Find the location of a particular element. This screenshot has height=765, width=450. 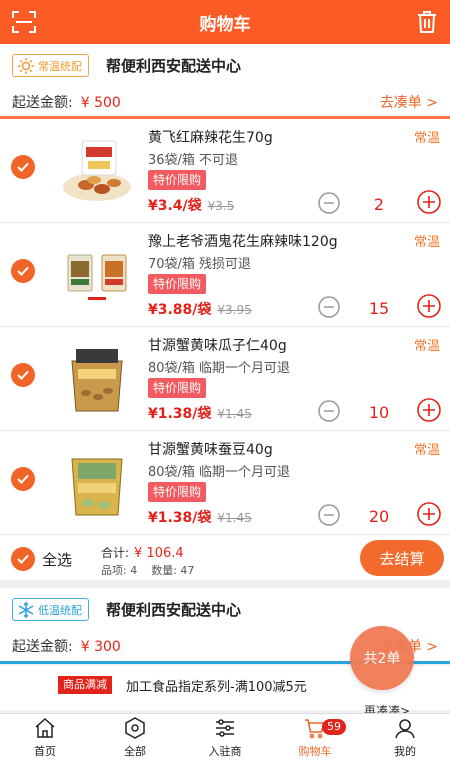

total-label: 合计: is located at coordinates (115, 553).